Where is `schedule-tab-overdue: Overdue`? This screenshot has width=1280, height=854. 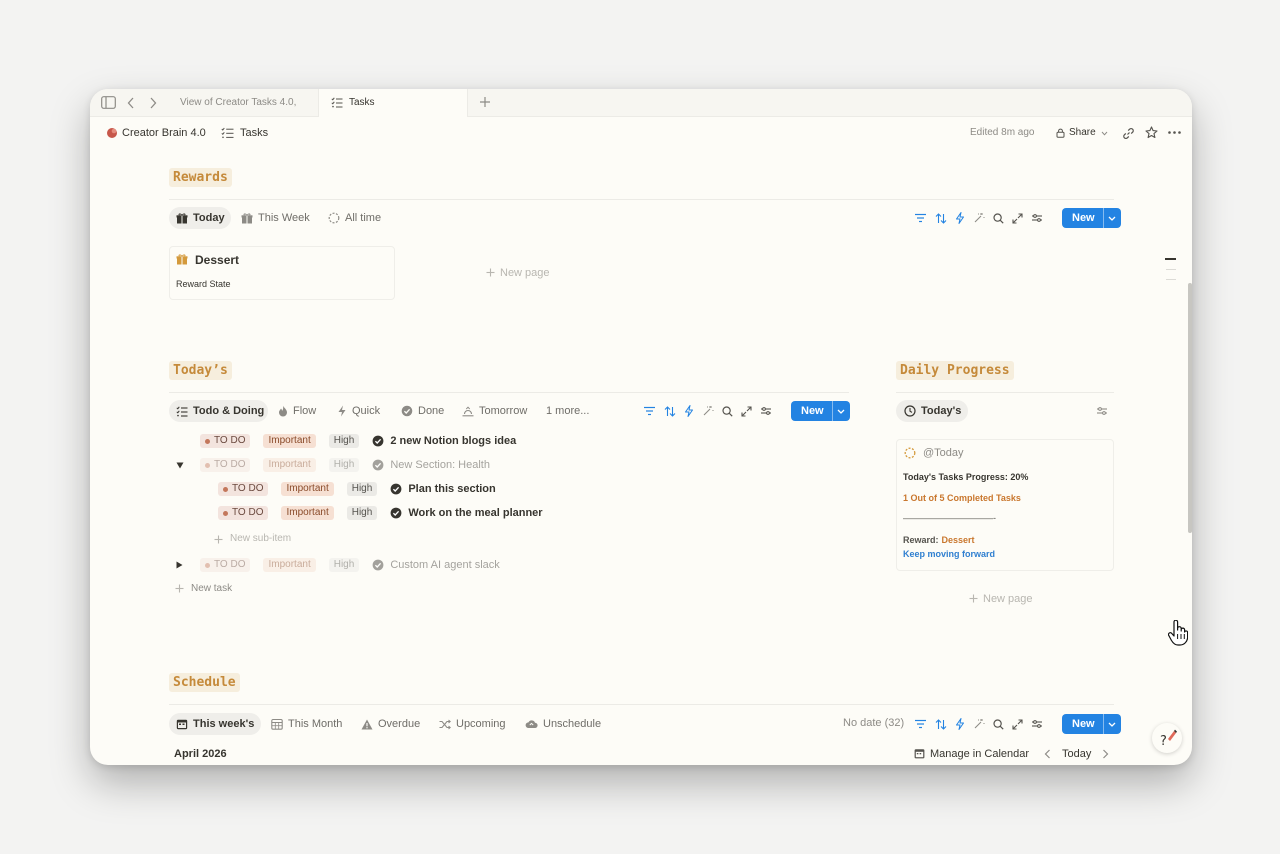 schedule-tab-overdue: Overdue is located at coordinates (390, 724).